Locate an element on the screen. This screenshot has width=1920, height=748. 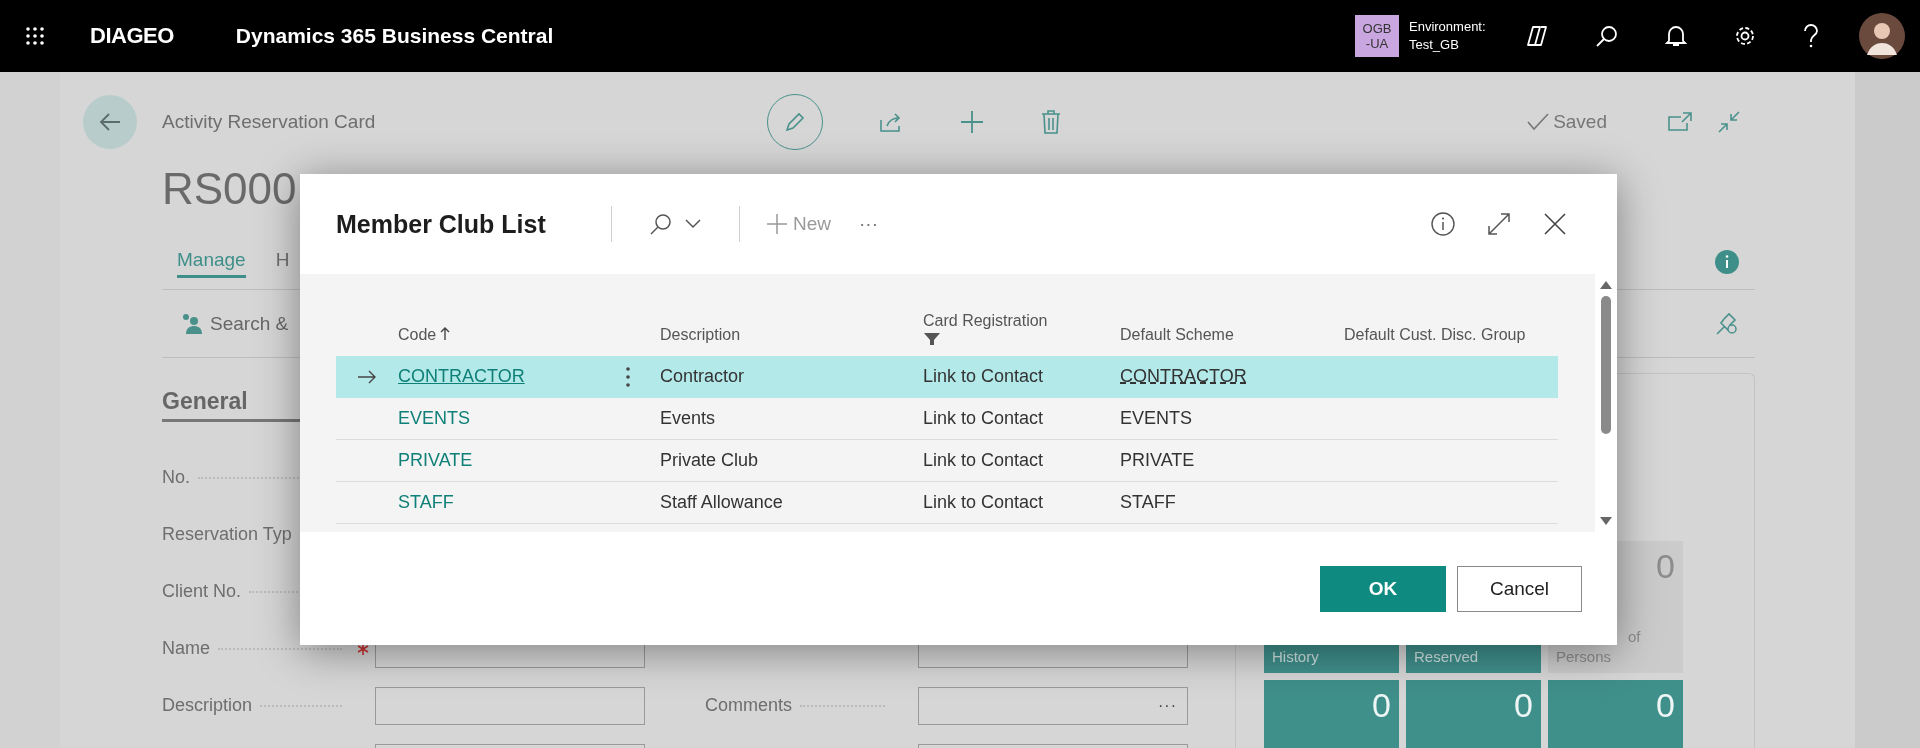
chevron-down-icon is located at coordinates (693, 224).